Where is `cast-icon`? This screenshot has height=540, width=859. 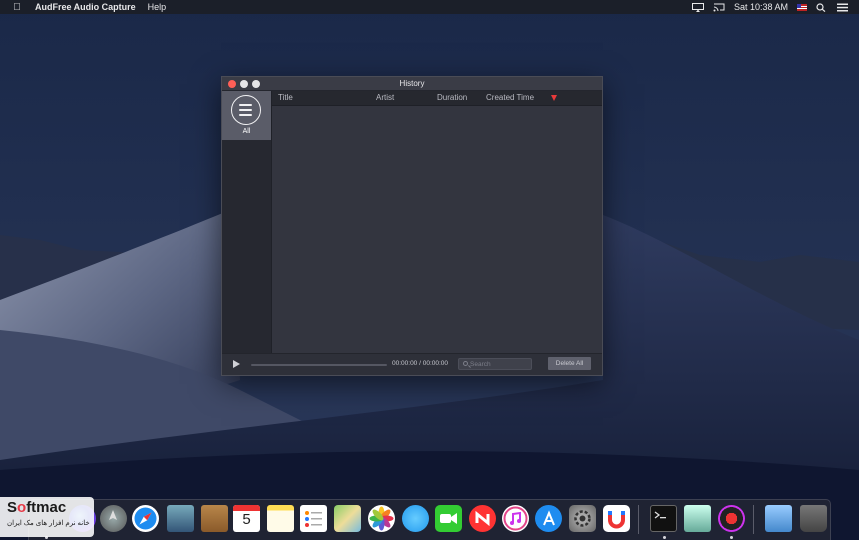 cast-icon is located at coordinates (719, 7).